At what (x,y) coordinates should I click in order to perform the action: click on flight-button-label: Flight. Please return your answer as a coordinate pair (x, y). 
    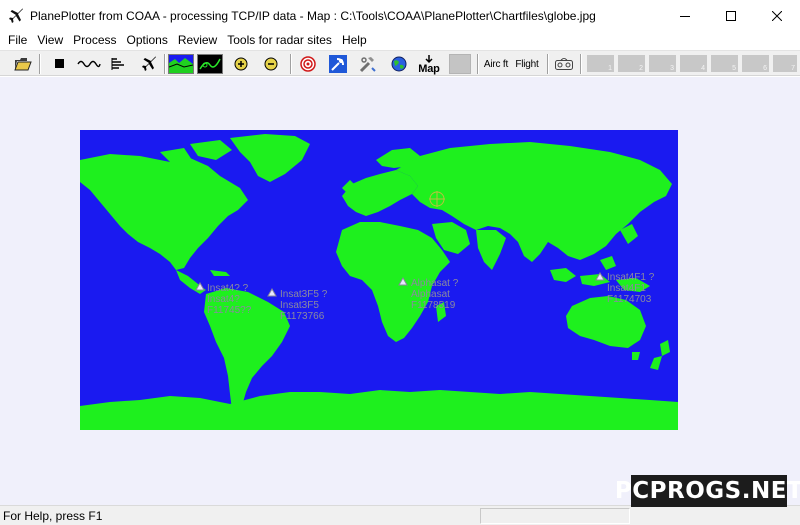
    Looking at the image, I should click on (527, 64).